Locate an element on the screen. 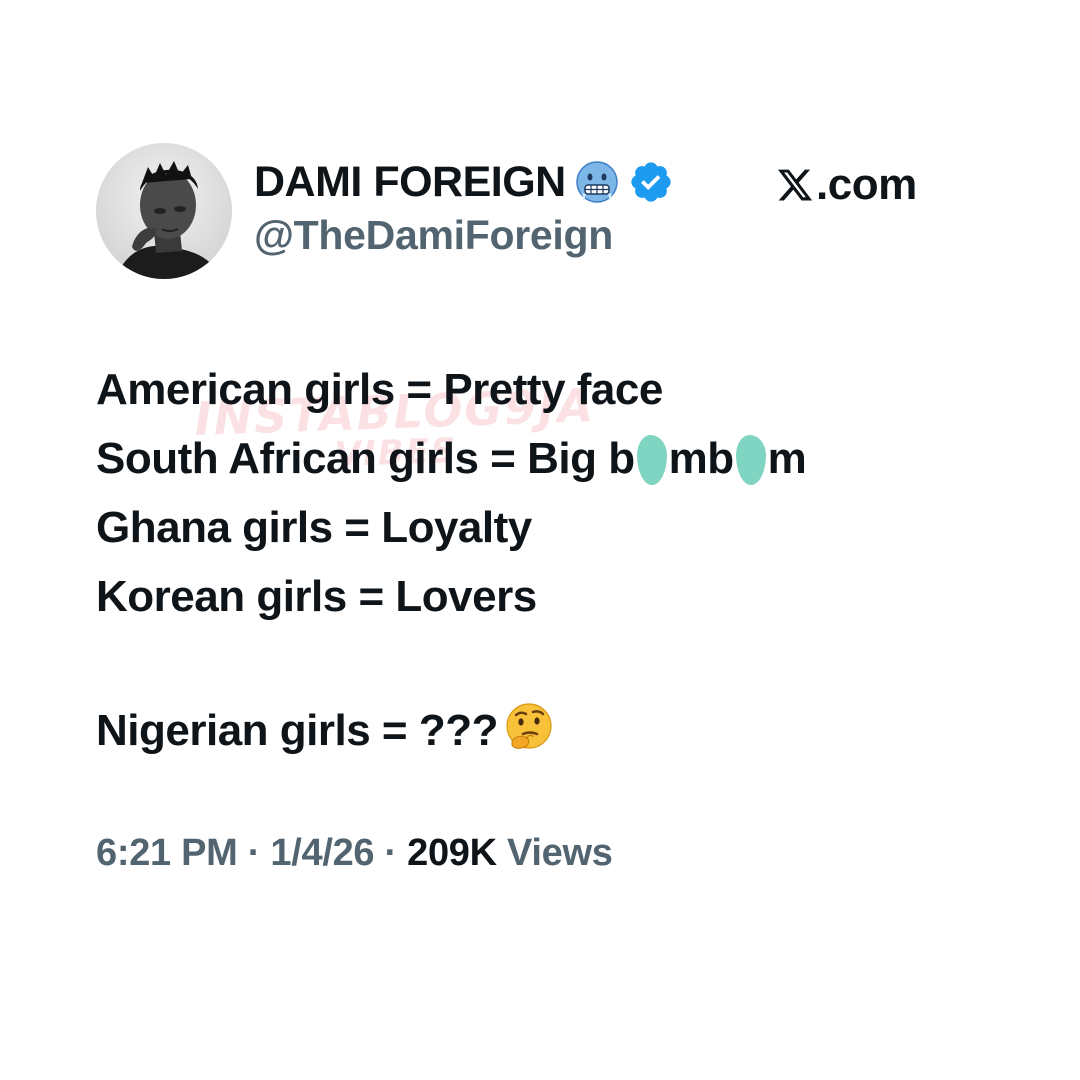 The width and height of the screenshot is (1080, 1080). tweet-line: Korean girls = Lovers is located at coordinates (316, 596).